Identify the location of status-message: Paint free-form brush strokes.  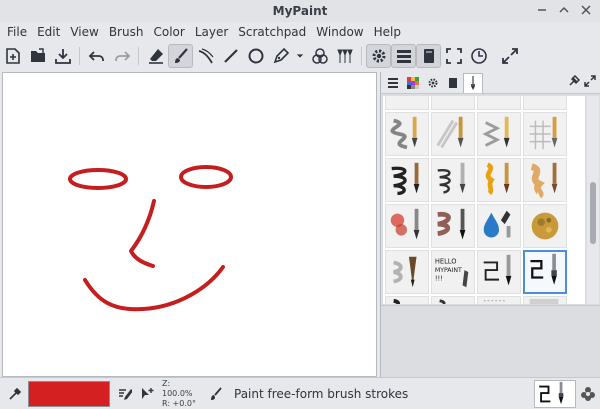
(321, 393).